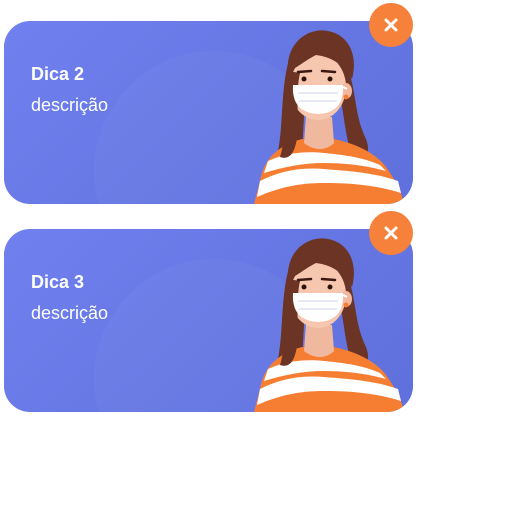 The width and height of the screenshot is (512, 512). I want to click on tip-title: Dica 2, so click(58, 74).